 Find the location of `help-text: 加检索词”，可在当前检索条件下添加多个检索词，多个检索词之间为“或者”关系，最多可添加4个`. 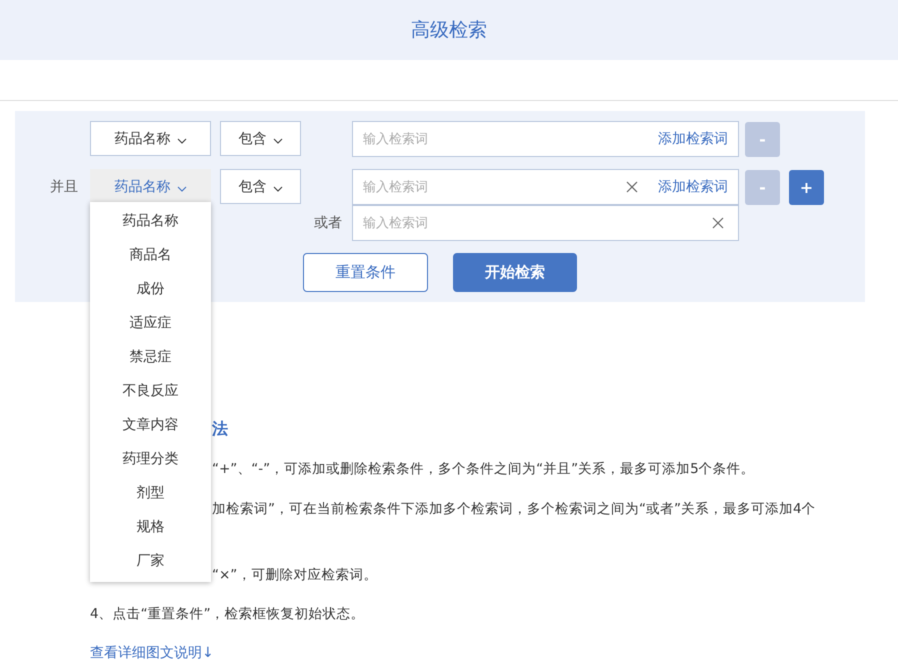

help-text: 加检索词”，可在当前检索条件下添加多个检索词，多个检索词之间为“或者”关系，最多可添加4个 is located at coordinates (514, 509).